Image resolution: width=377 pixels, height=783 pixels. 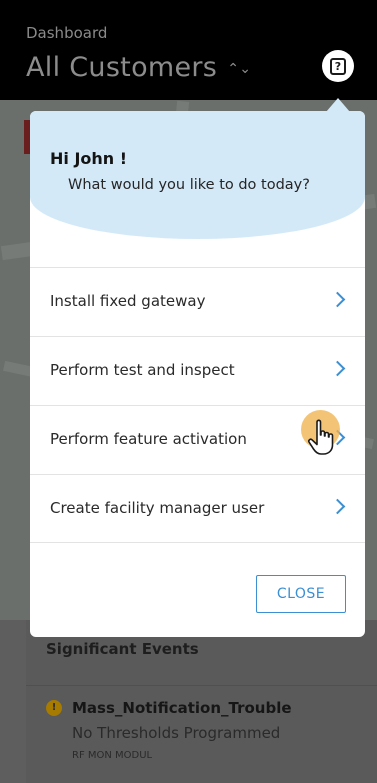 I want to click on events-title: Significant Events, so click(x=122, y=649).